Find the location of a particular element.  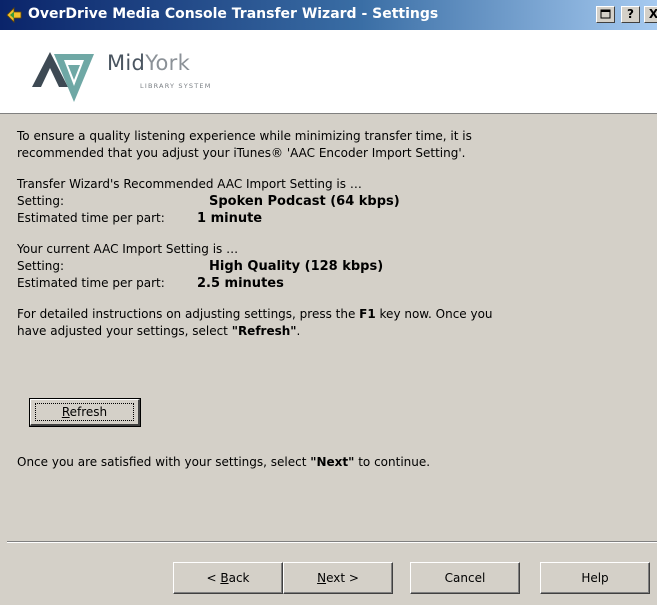

focus-rect: Refresh is located at coordinates (84, 412).